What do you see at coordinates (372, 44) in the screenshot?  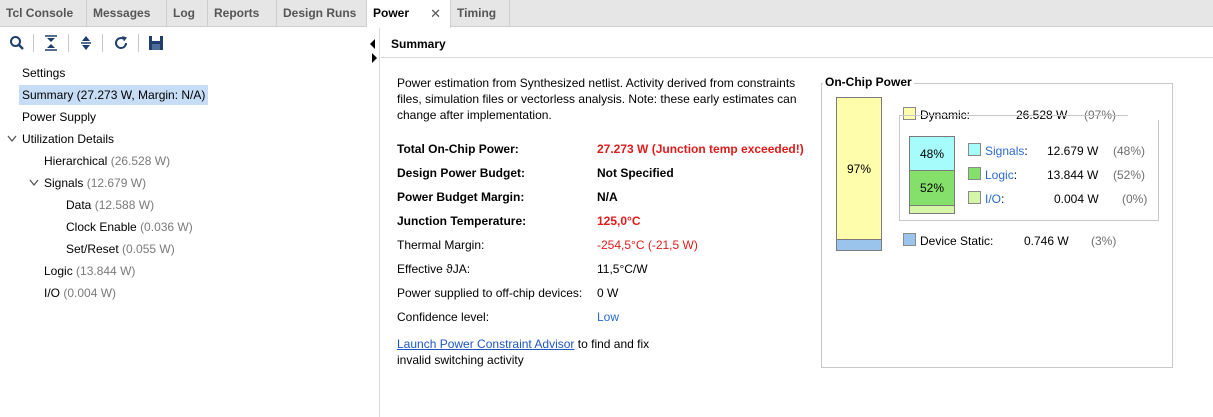 I see `collapse-left-icon` at bounding box center [372, 44].